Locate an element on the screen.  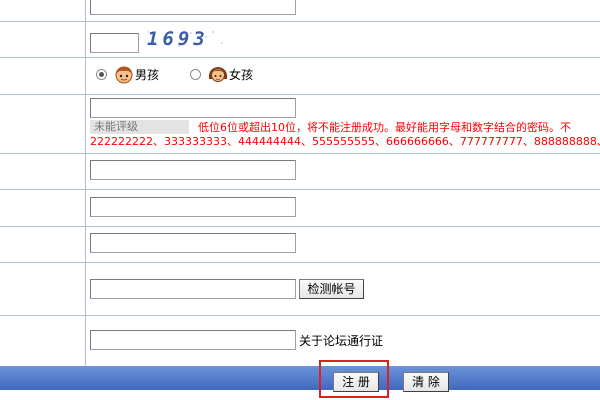
register-highlight-box is located at coordinates (354, 379).